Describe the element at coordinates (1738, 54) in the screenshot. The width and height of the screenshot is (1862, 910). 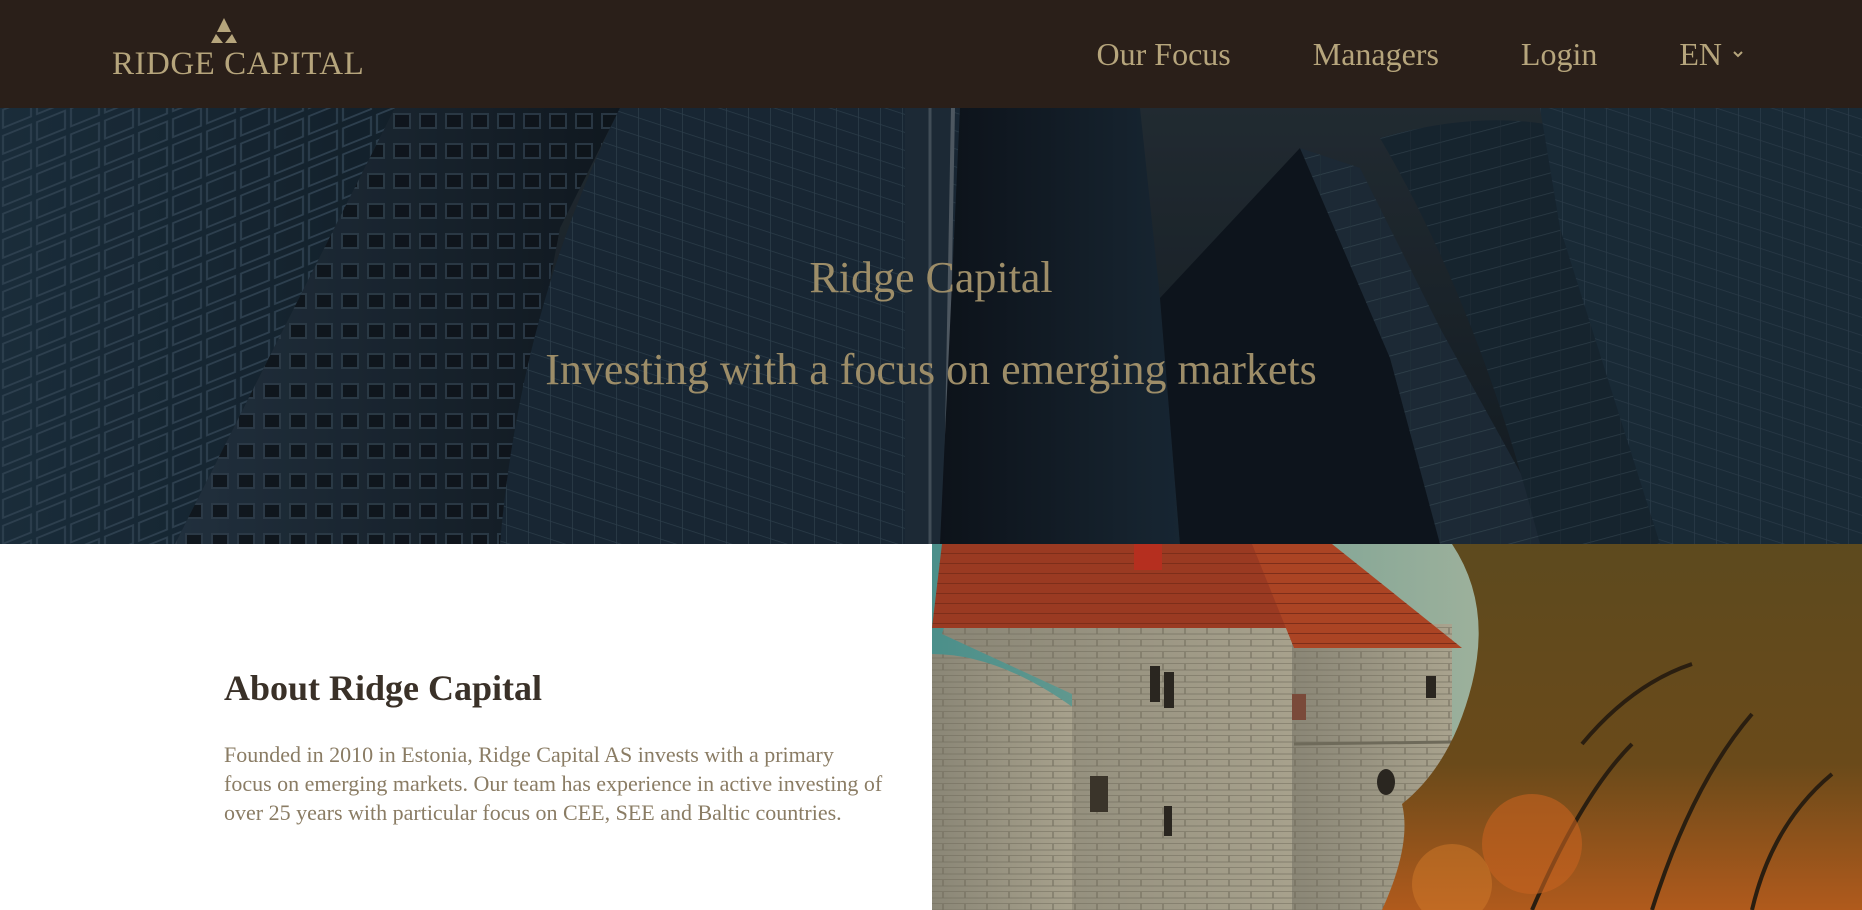
I see `chevron-down-icon` at that location.